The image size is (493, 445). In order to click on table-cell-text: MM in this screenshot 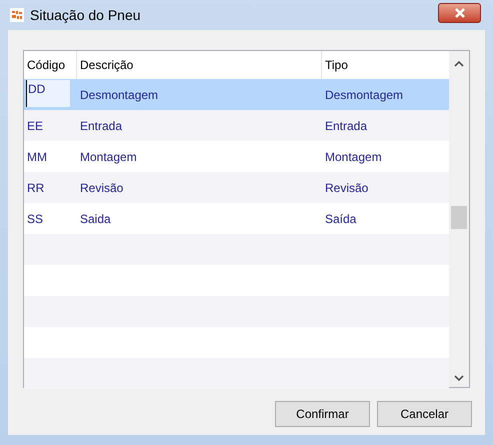, I will do `click(36, 157)`.